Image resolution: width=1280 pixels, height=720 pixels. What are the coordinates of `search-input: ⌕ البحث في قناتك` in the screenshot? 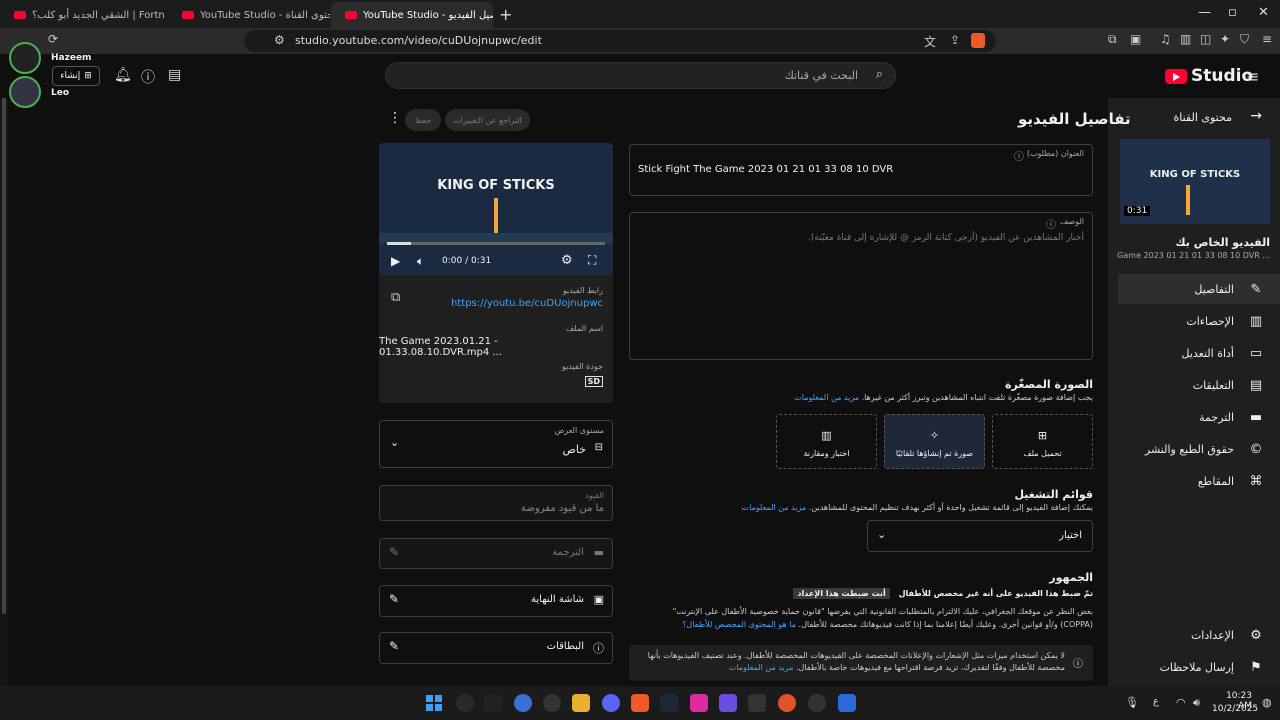 It's located at (640, 75).